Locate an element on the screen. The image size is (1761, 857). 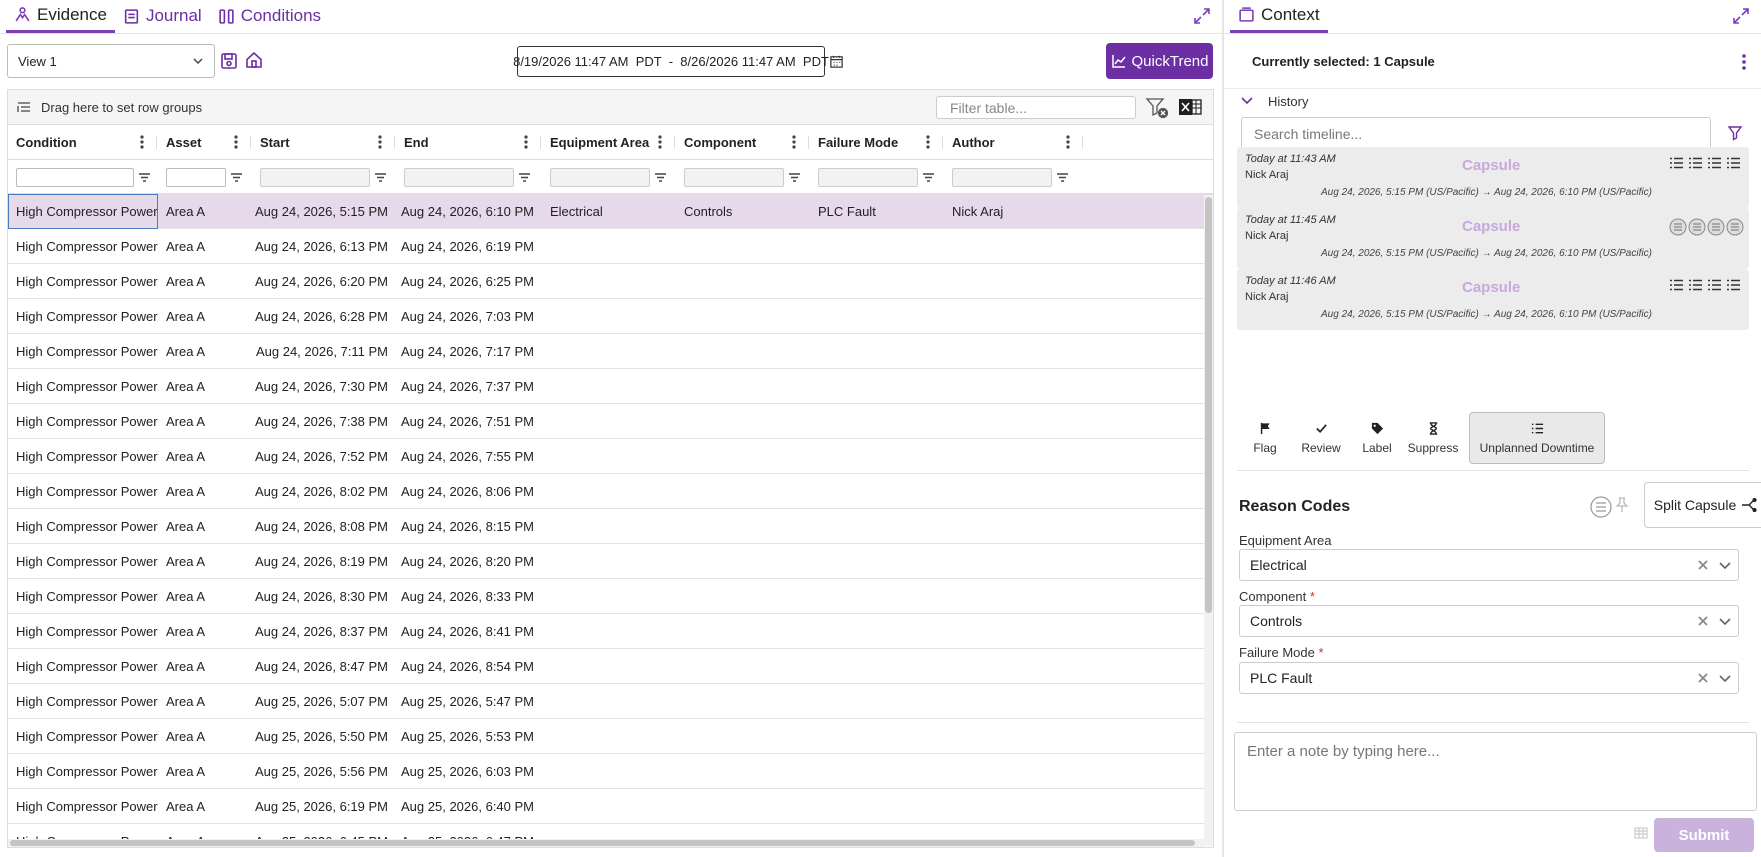
column-header-asset: Asset is located at coordinates (205, 142).